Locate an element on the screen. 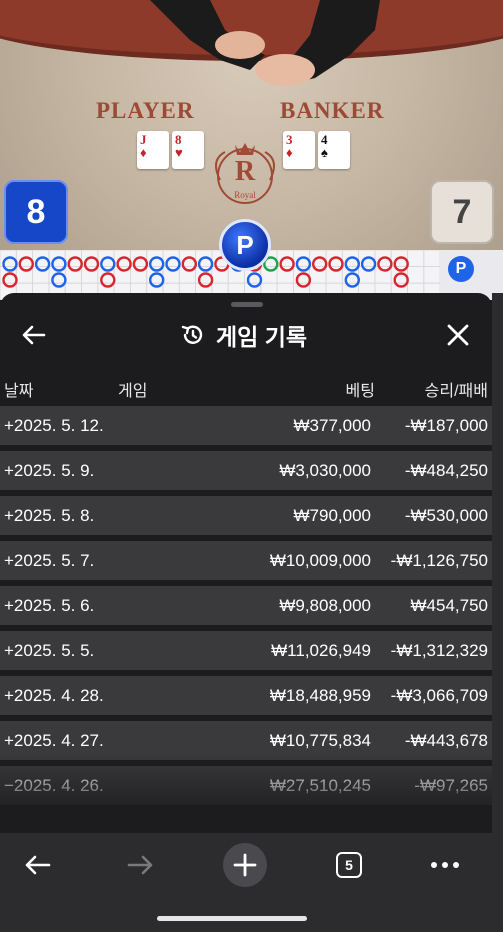  player-predict-icon: P is located at coordinates (461, 269).